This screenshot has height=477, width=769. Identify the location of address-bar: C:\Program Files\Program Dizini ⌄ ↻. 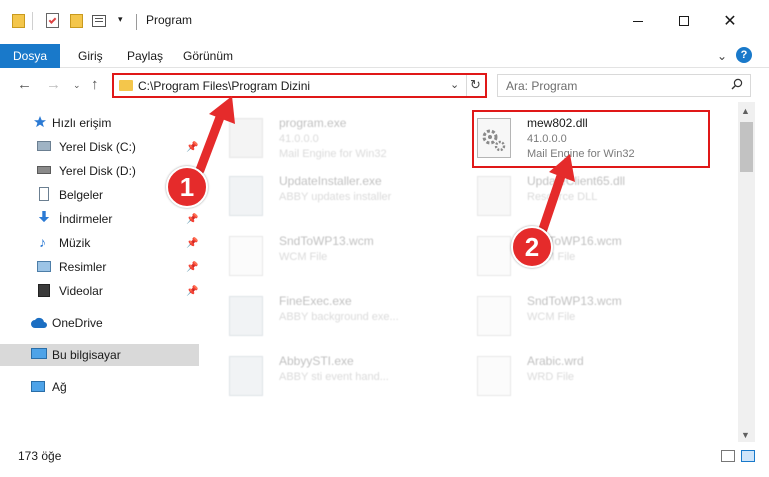
(299, 85).